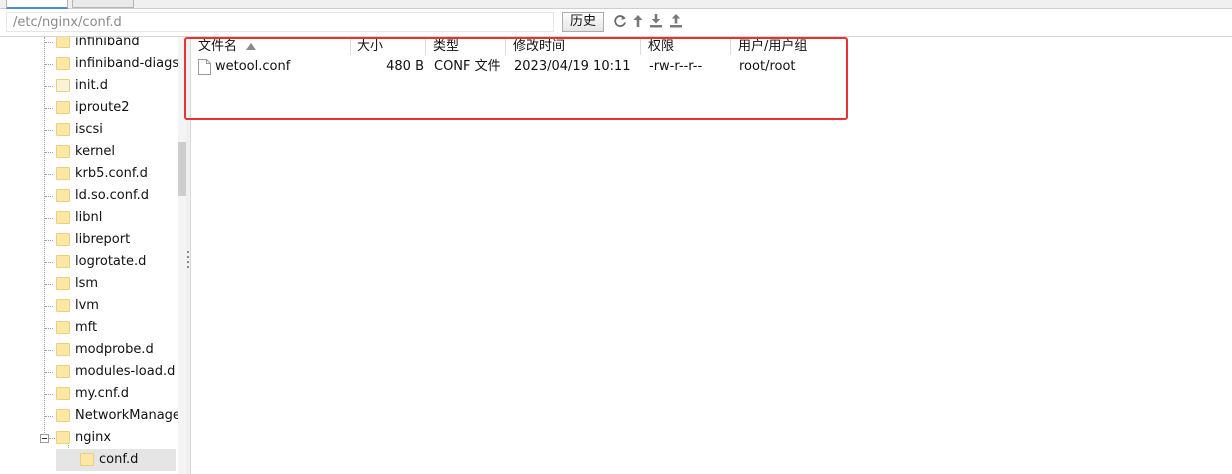 The height and width of the screenshot is (474, 1232). What do you see at coordinates (467, 66) in the screenshot?
I see `file-type: CONF 文件` at bounding box center [467, 66].